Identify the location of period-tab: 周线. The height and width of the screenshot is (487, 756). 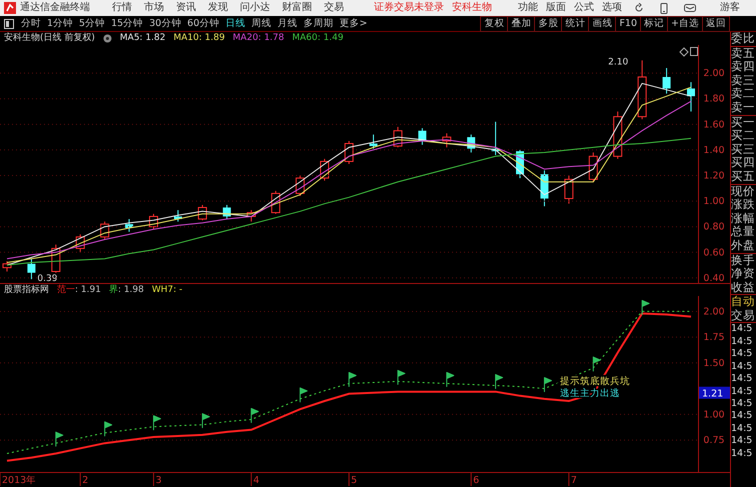
(261, 24).